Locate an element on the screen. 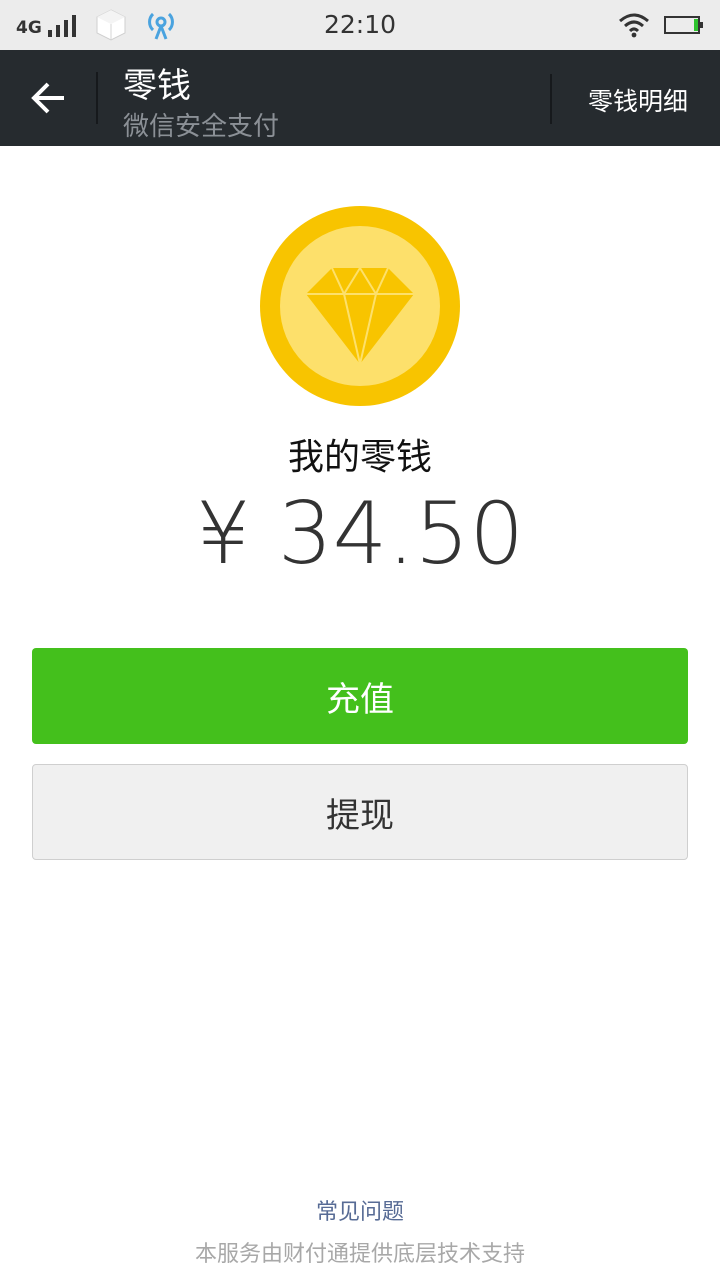  footer-note: 本服务由财付通提供底层技术支持 is located at coordinates (359, 1254).